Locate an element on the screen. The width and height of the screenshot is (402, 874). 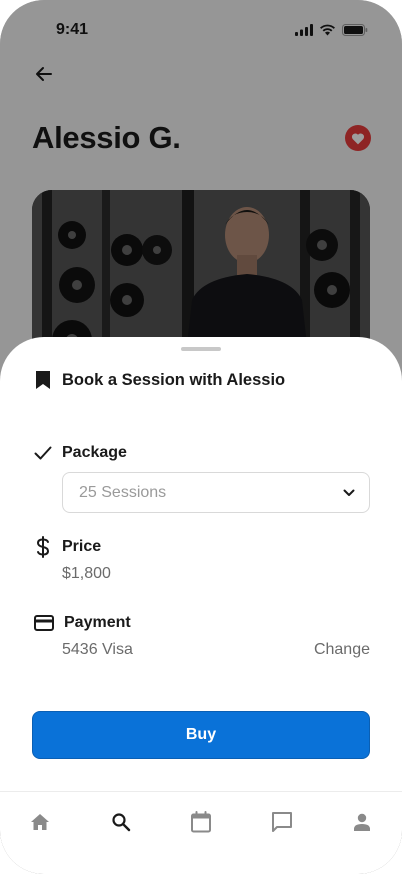
package-section: Package 25 Sessions is located at coordinates (202, 477).